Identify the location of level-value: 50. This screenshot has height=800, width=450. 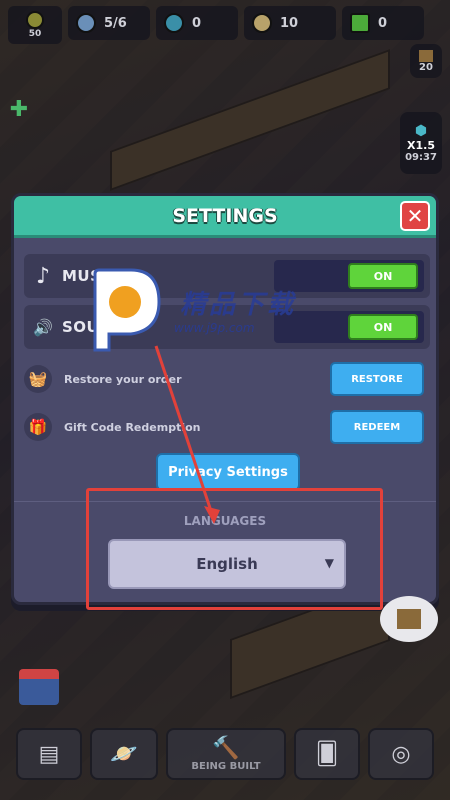
(35, 34).